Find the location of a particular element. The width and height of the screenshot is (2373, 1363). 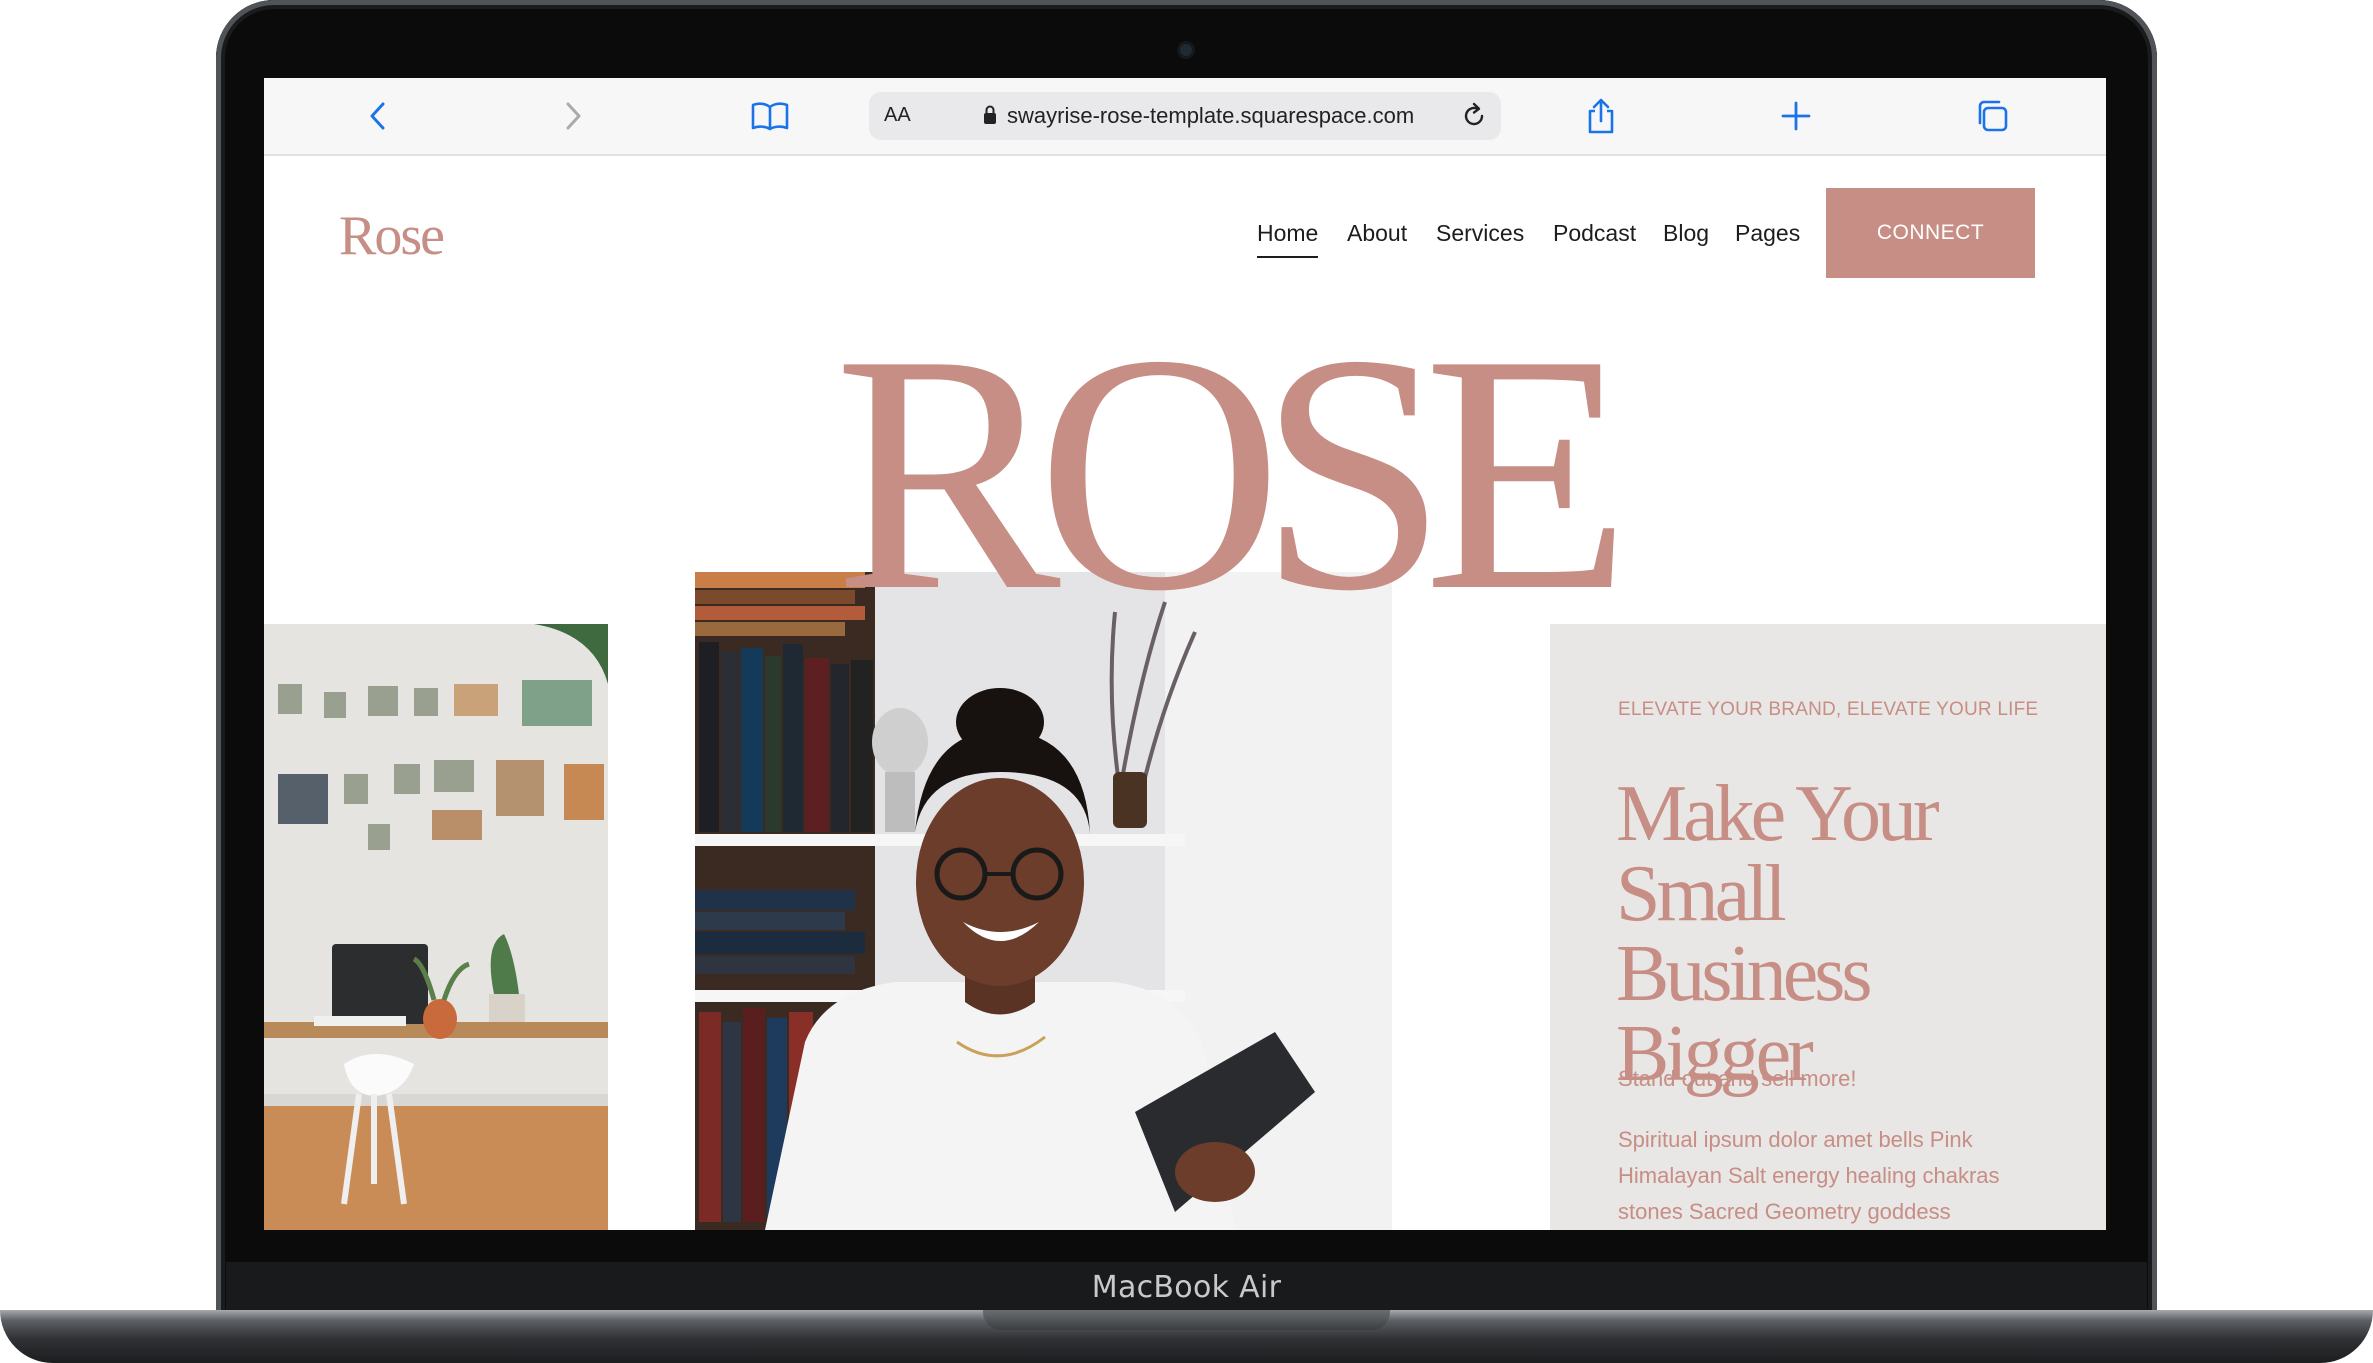

plus-icon is located at coordinates (1796, 116).